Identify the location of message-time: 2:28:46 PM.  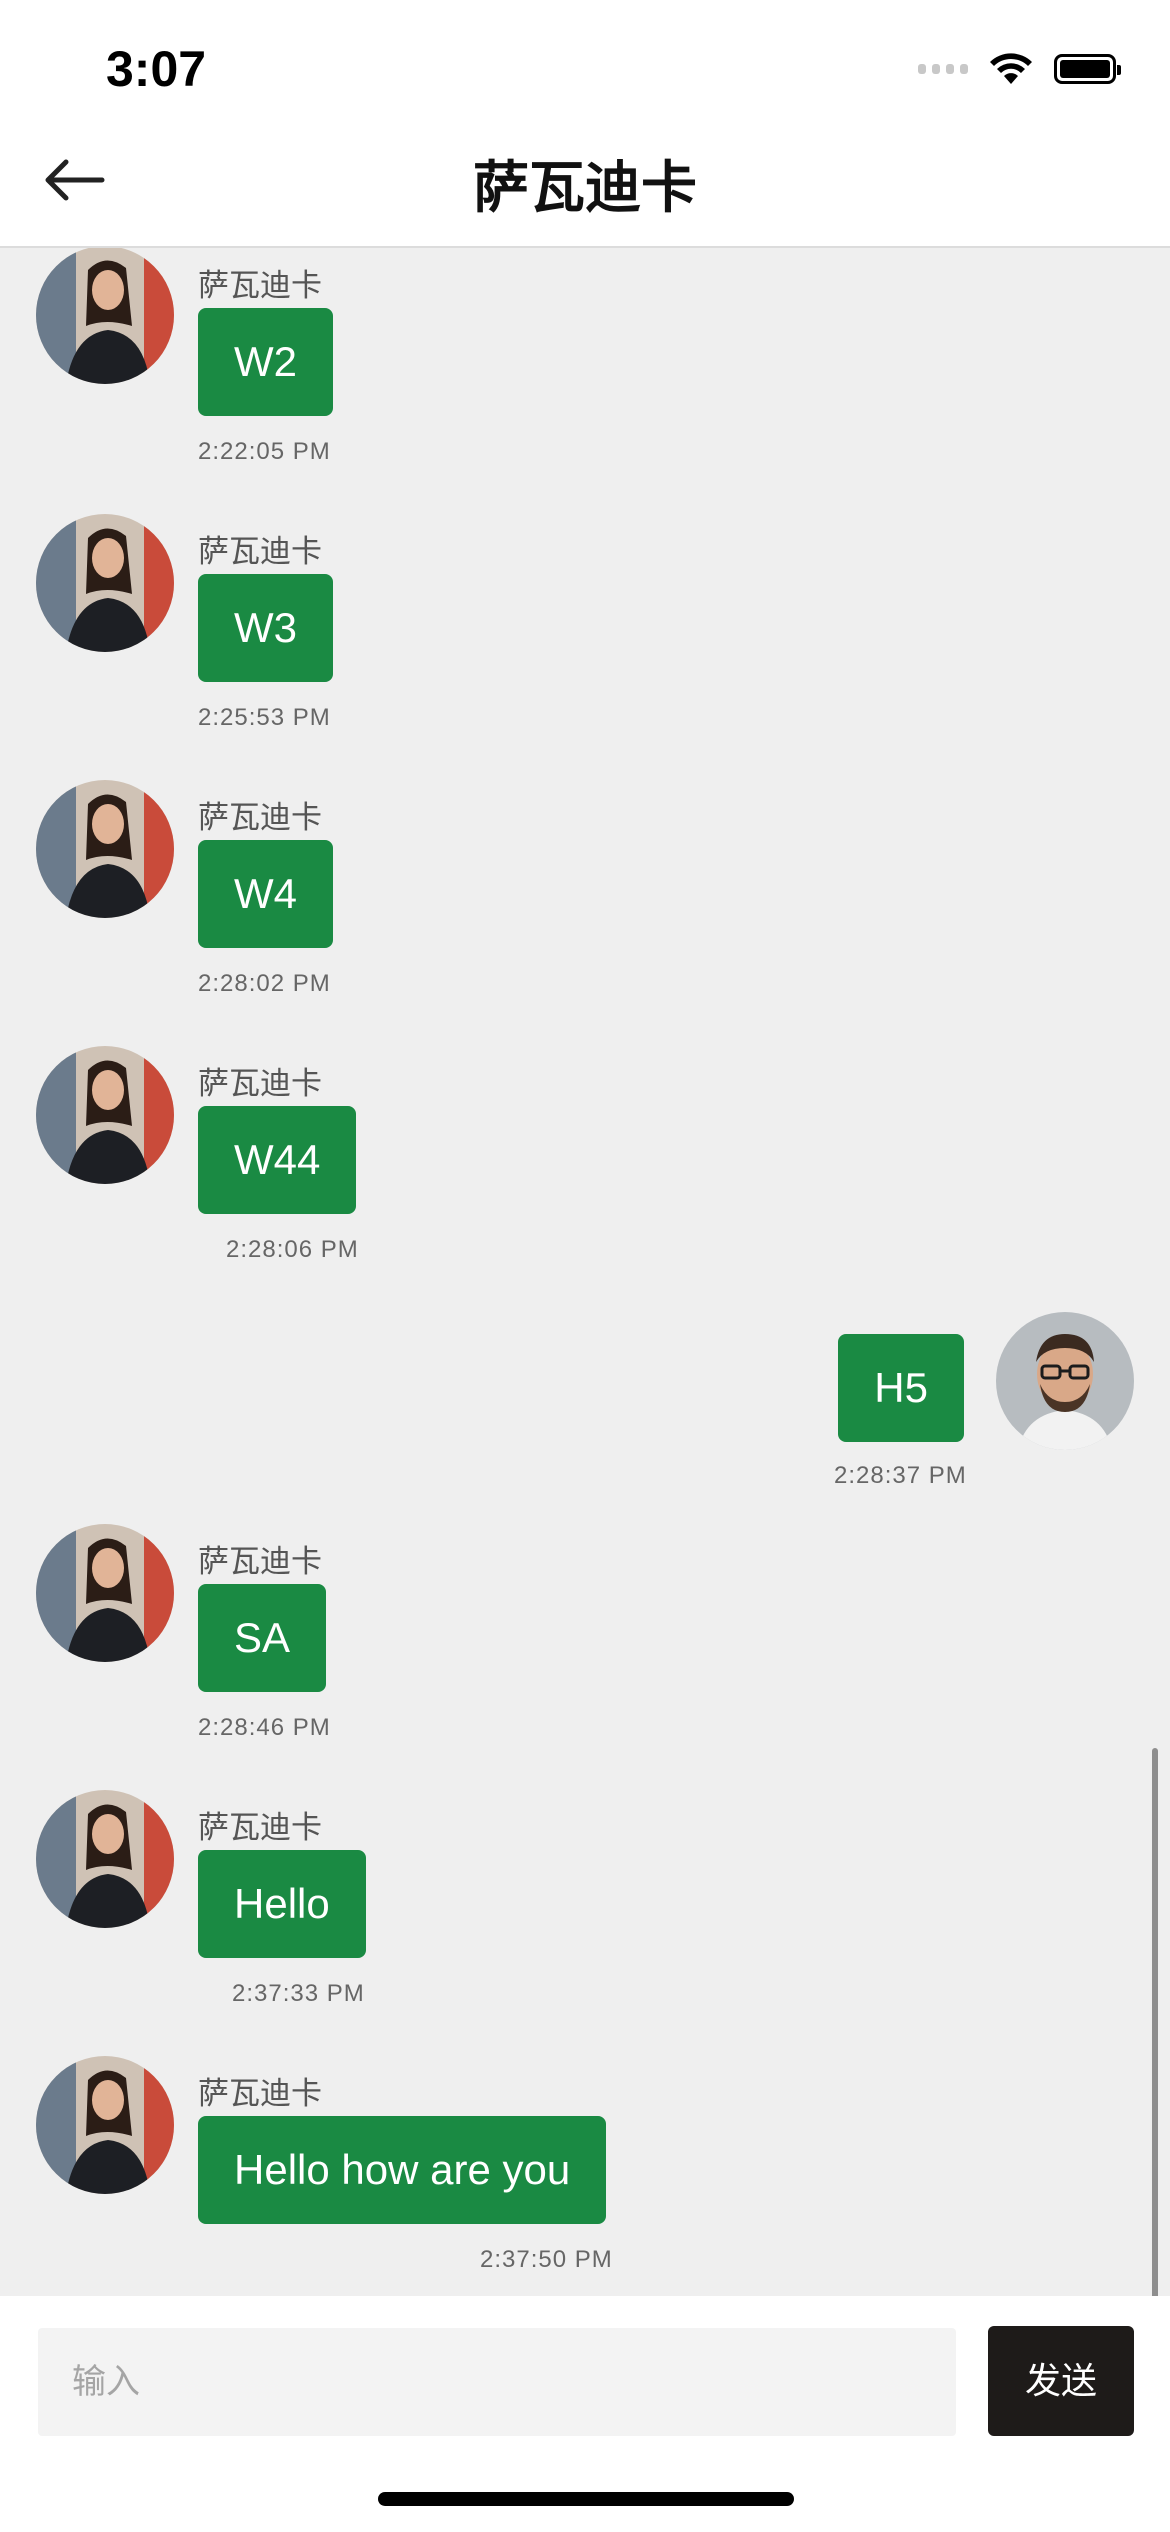
(264, 1727).